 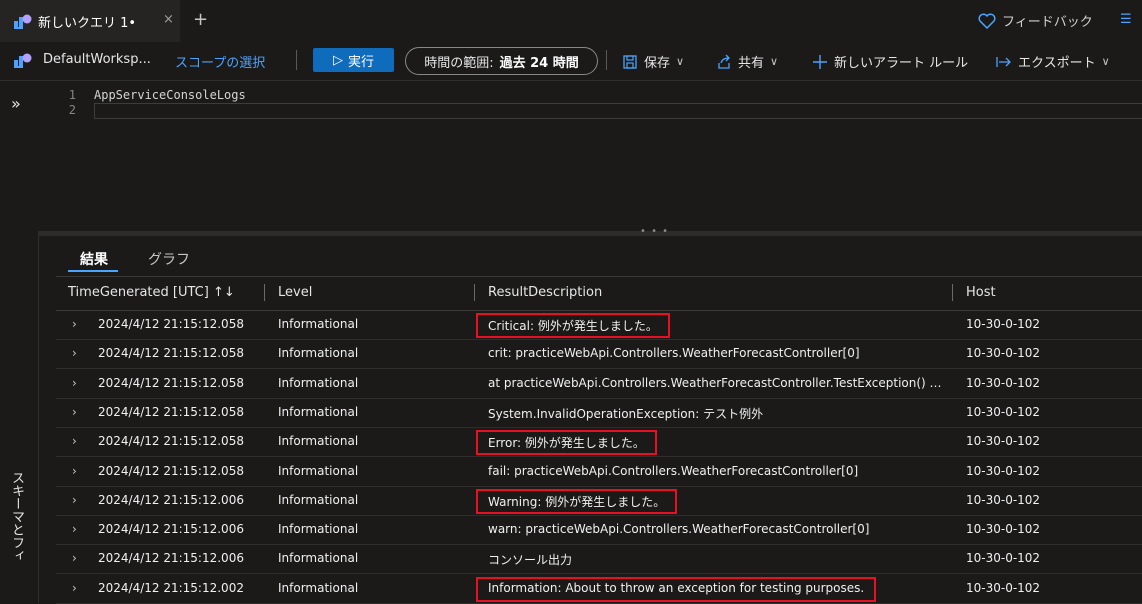 I want to click on column-header-level: Level, so click(x=295, y=292).